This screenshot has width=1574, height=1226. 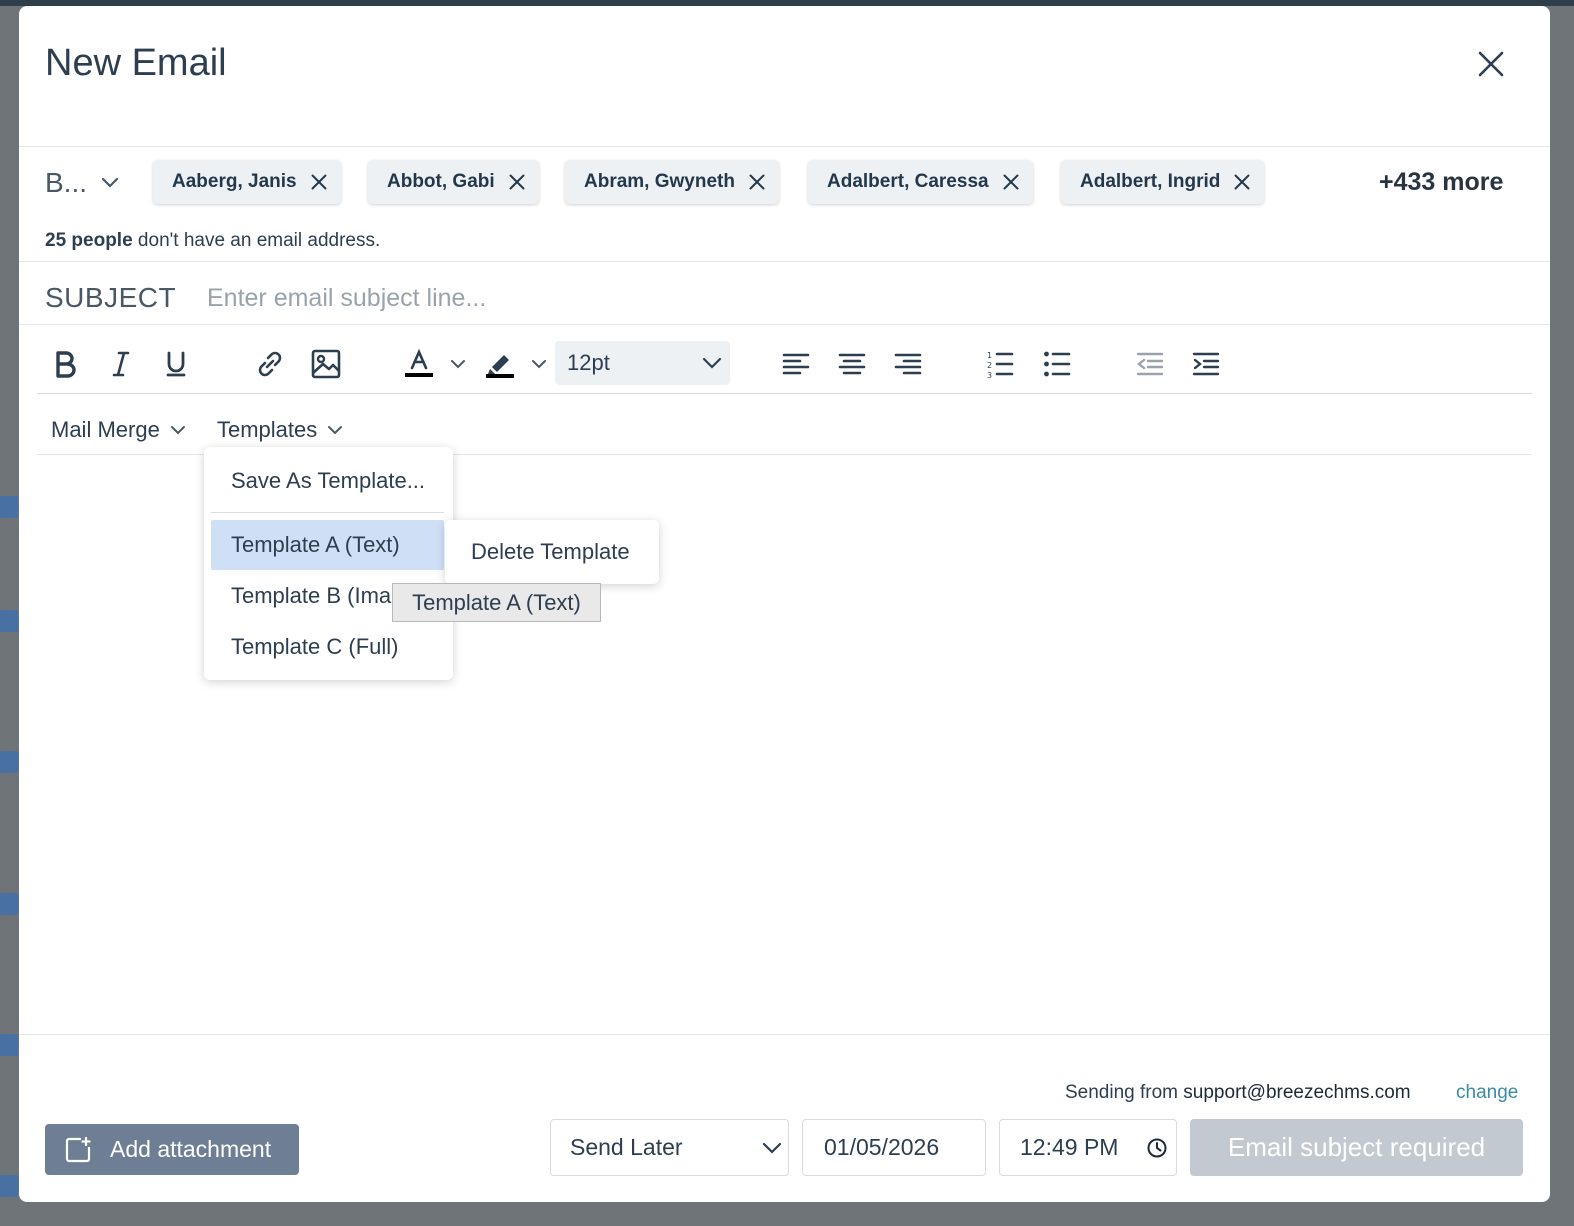 I want to click on indent-button, so click(x=1206, y=364).